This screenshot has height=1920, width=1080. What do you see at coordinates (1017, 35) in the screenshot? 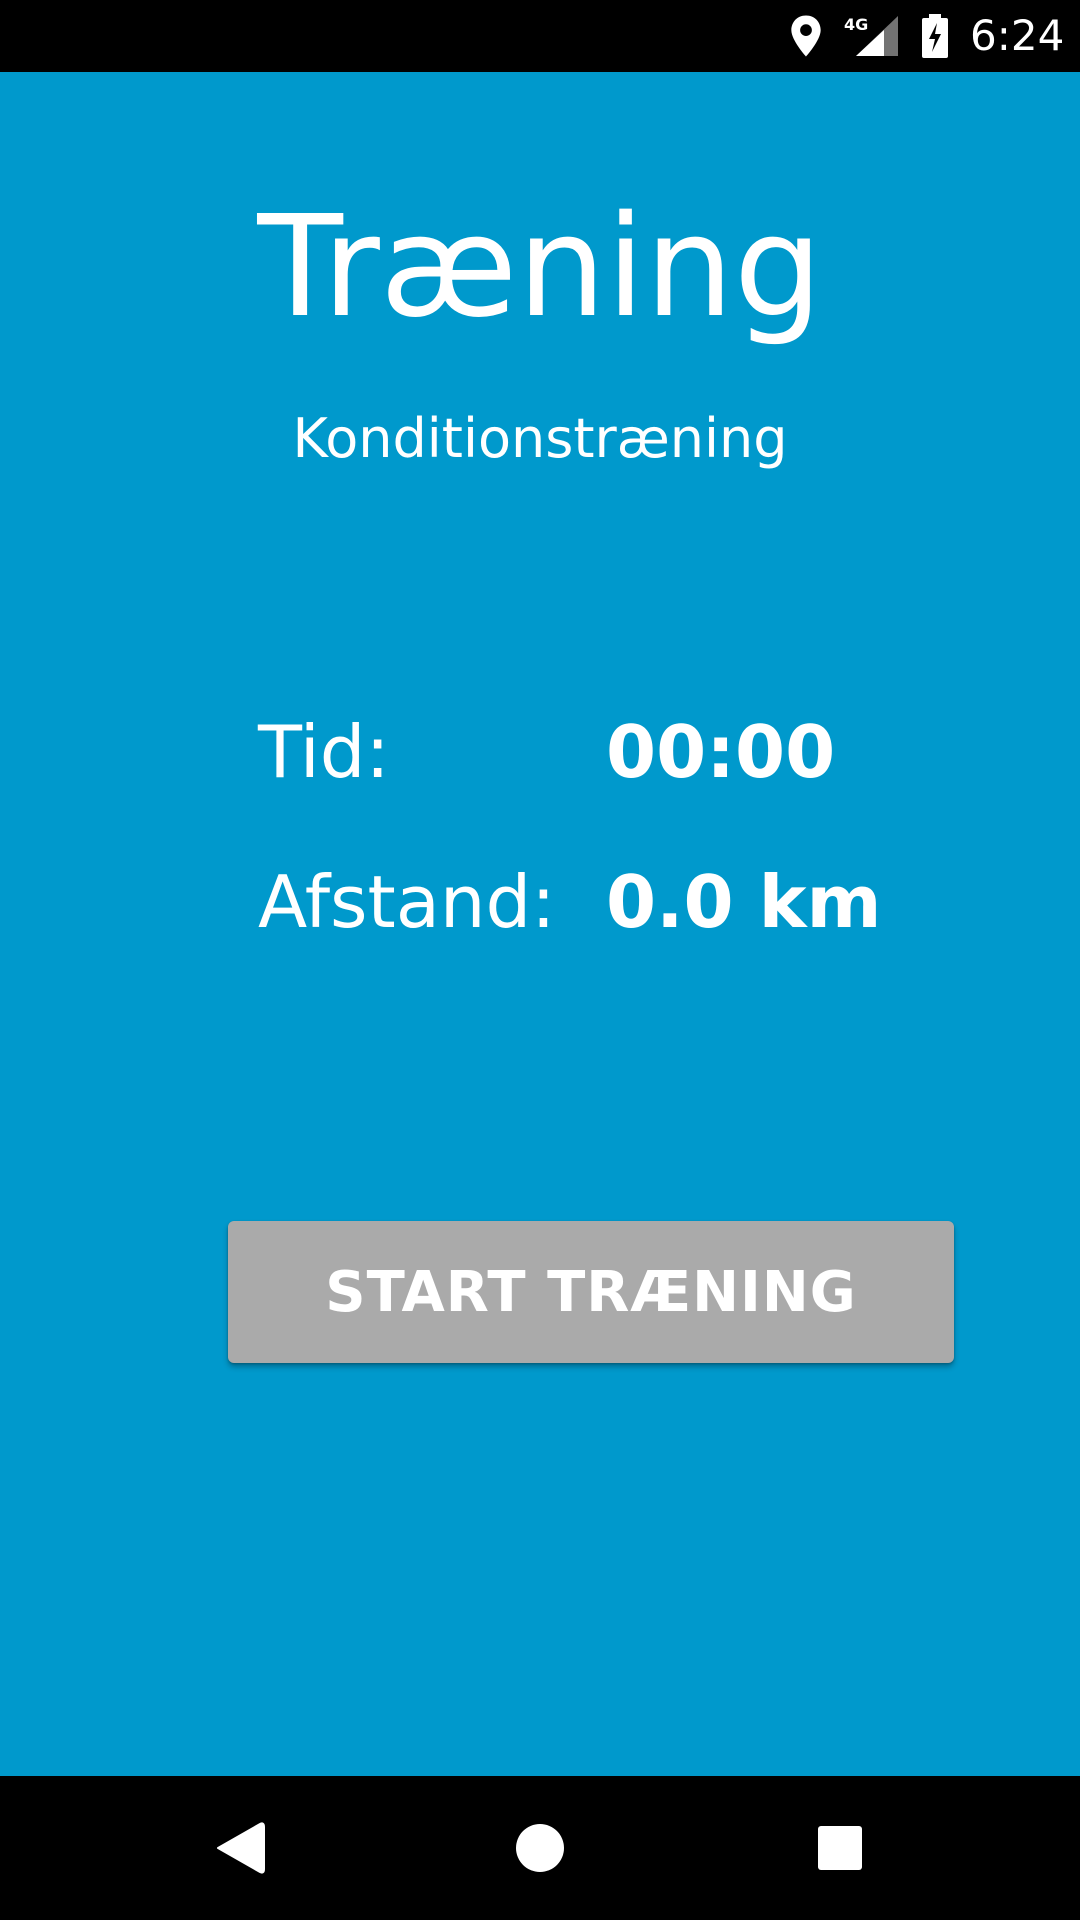
I see `status-clock: 6:24` at bounding box center [1017, 35].